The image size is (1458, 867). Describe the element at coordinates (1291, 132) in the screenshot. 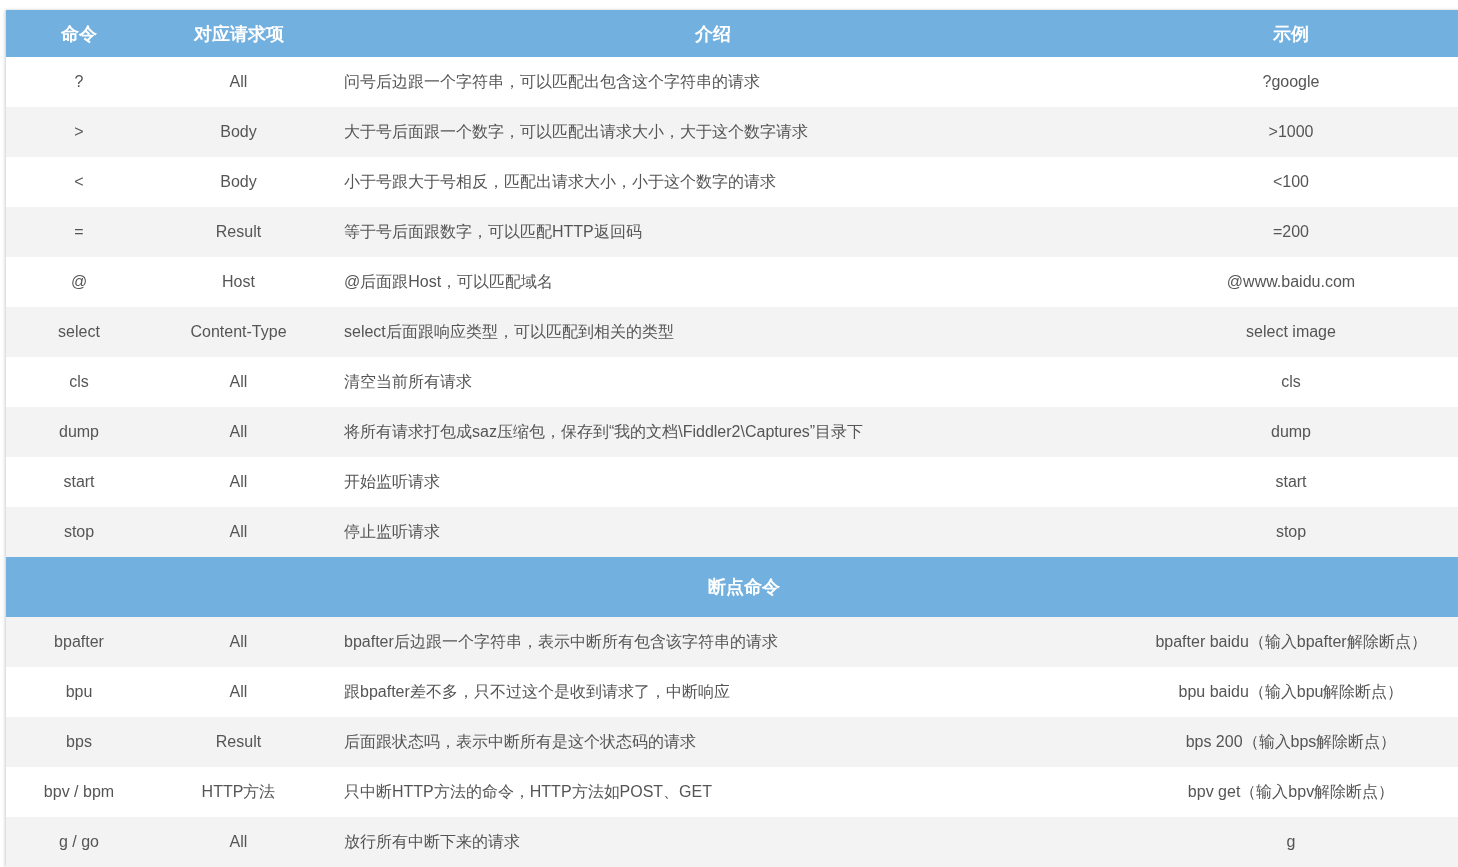

I see `table-cell: >1000` at that location.